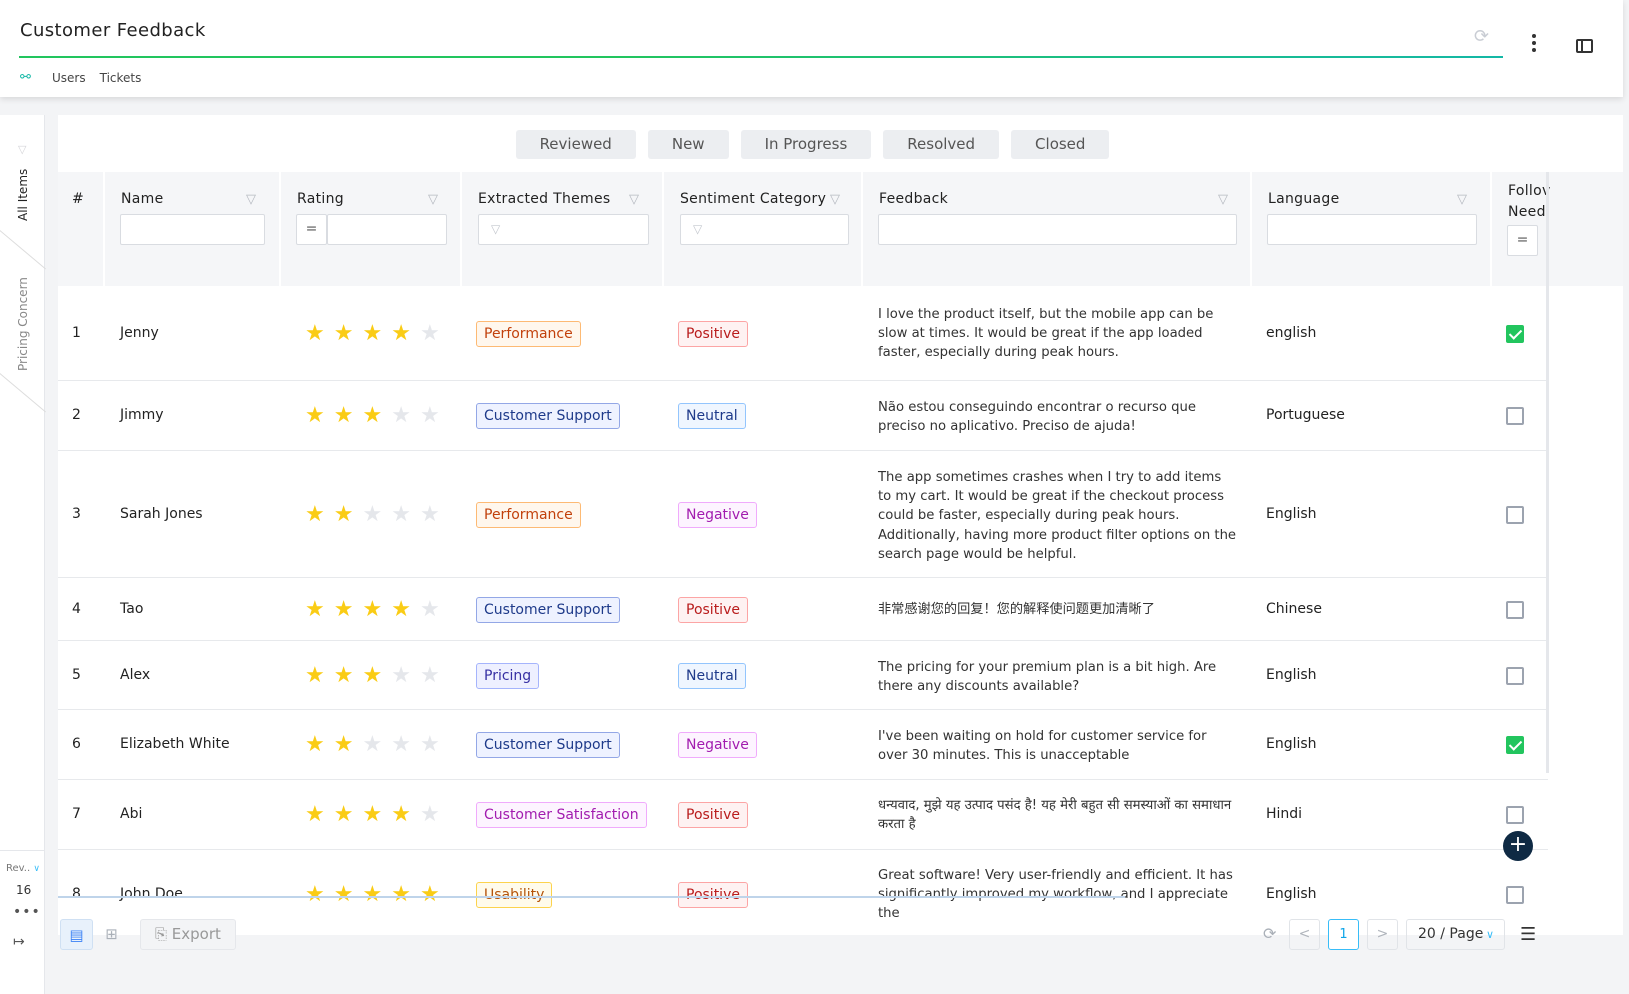 The width and height of the screenshot is (1629, 994). What do you see at coordinates (76, 934) in the screenshot?
I see `table-view-icon: ▤` at bounding box center [76, 934].